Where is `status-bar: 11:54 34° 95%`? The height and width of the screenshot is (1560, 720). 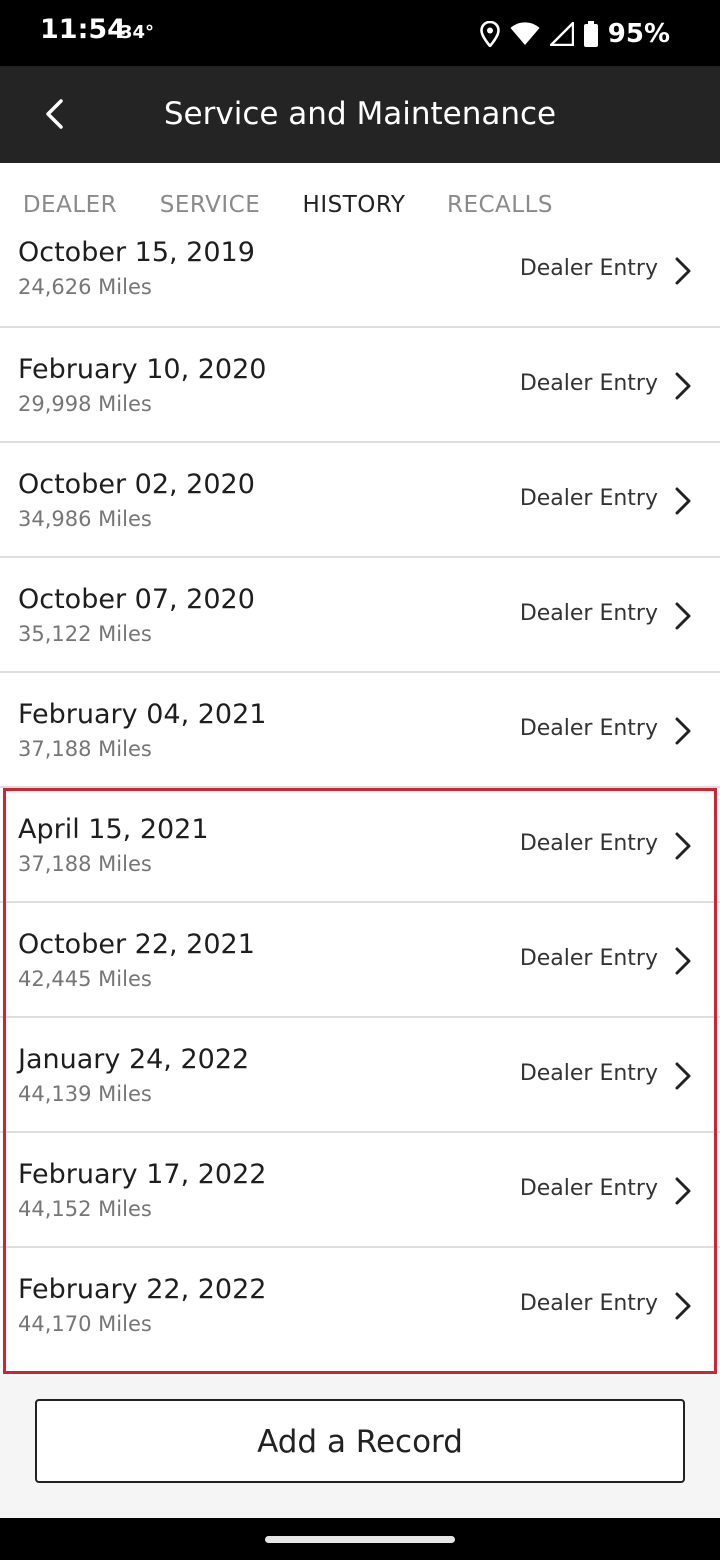 status-bar: 11:54 34° 95% is located at coordinates (360, 33).